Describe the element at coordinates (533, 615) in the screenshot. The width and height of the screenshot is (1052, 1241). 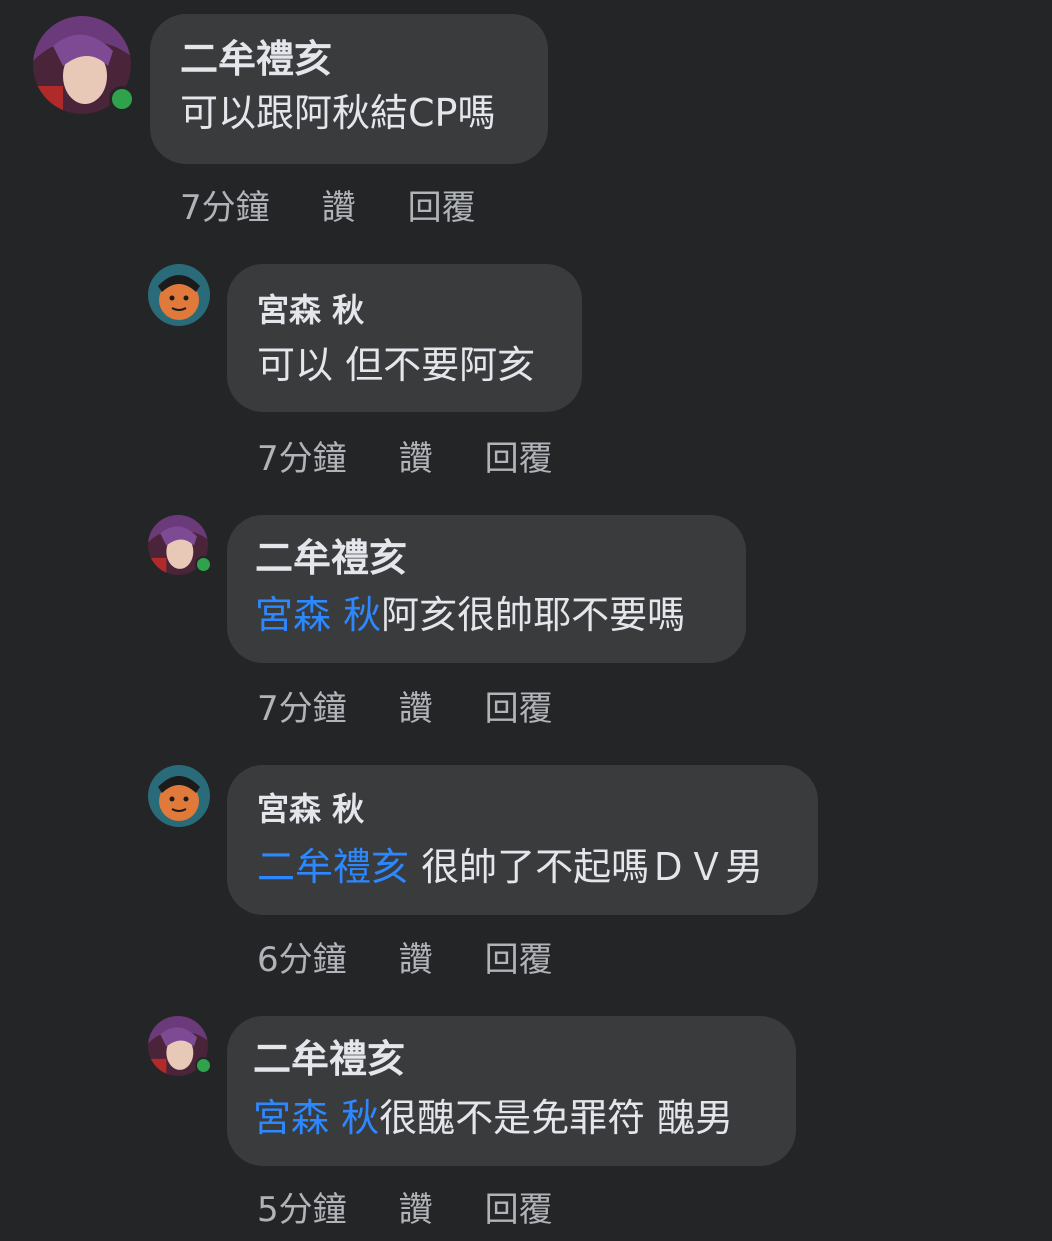
I see `comment-body: 阿亥很帥耶不要嗎` at that location.